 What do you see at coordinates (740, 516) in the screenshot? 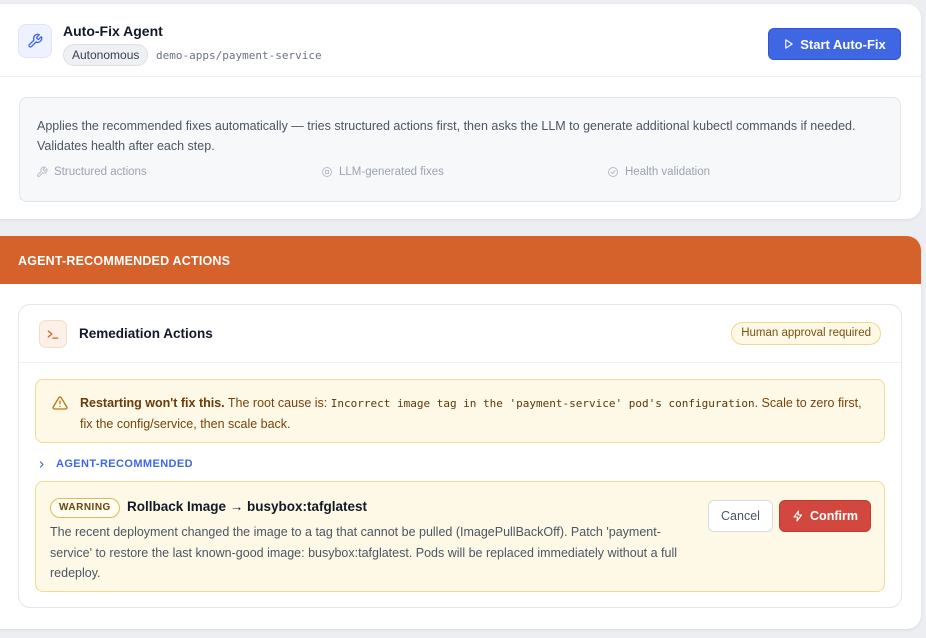
I see `cancel-button: Cancel` at bounding box center [740, 516].